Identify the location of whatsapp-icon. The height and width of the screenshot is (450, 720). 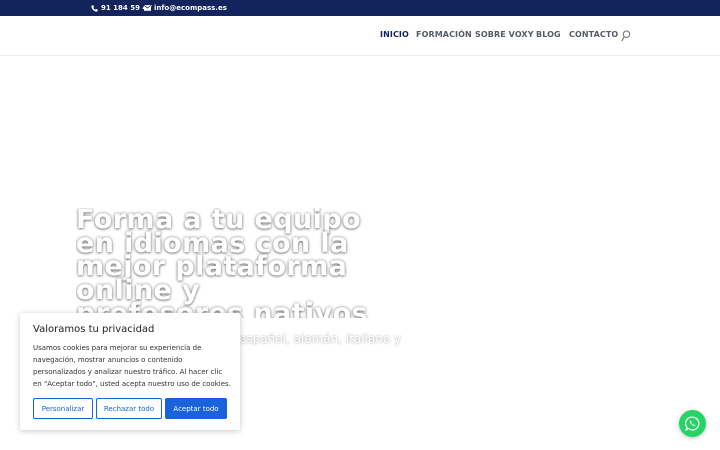
(692, 423).